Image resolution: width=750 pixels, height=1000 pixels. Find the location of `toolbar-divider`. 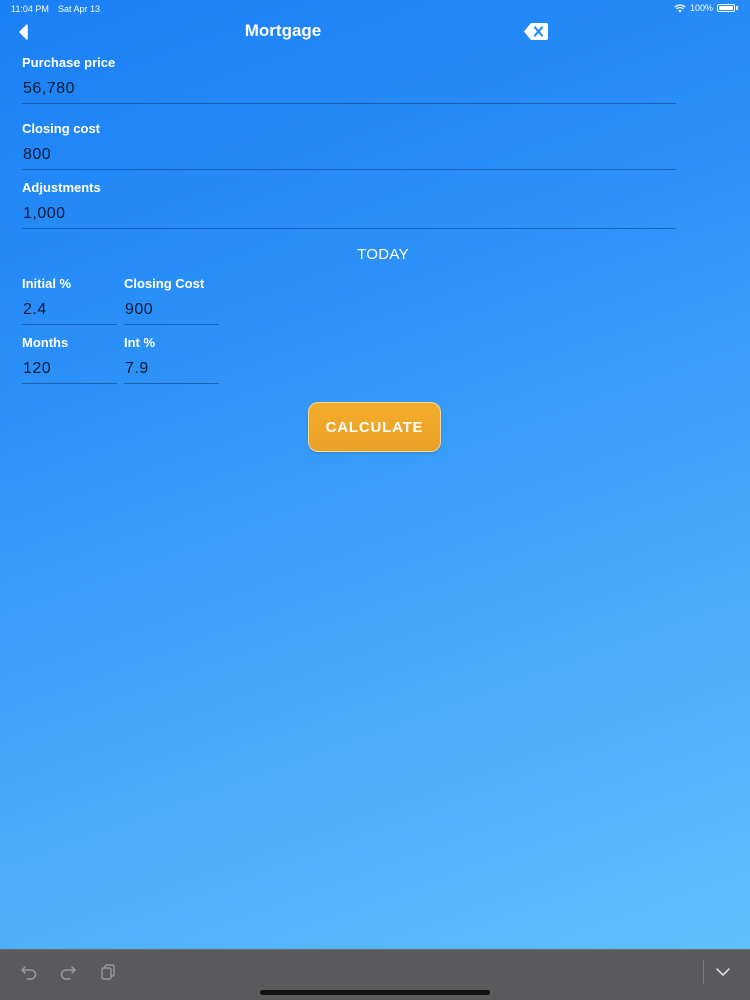

toolbar-divider is located at coordinates (703, 972).